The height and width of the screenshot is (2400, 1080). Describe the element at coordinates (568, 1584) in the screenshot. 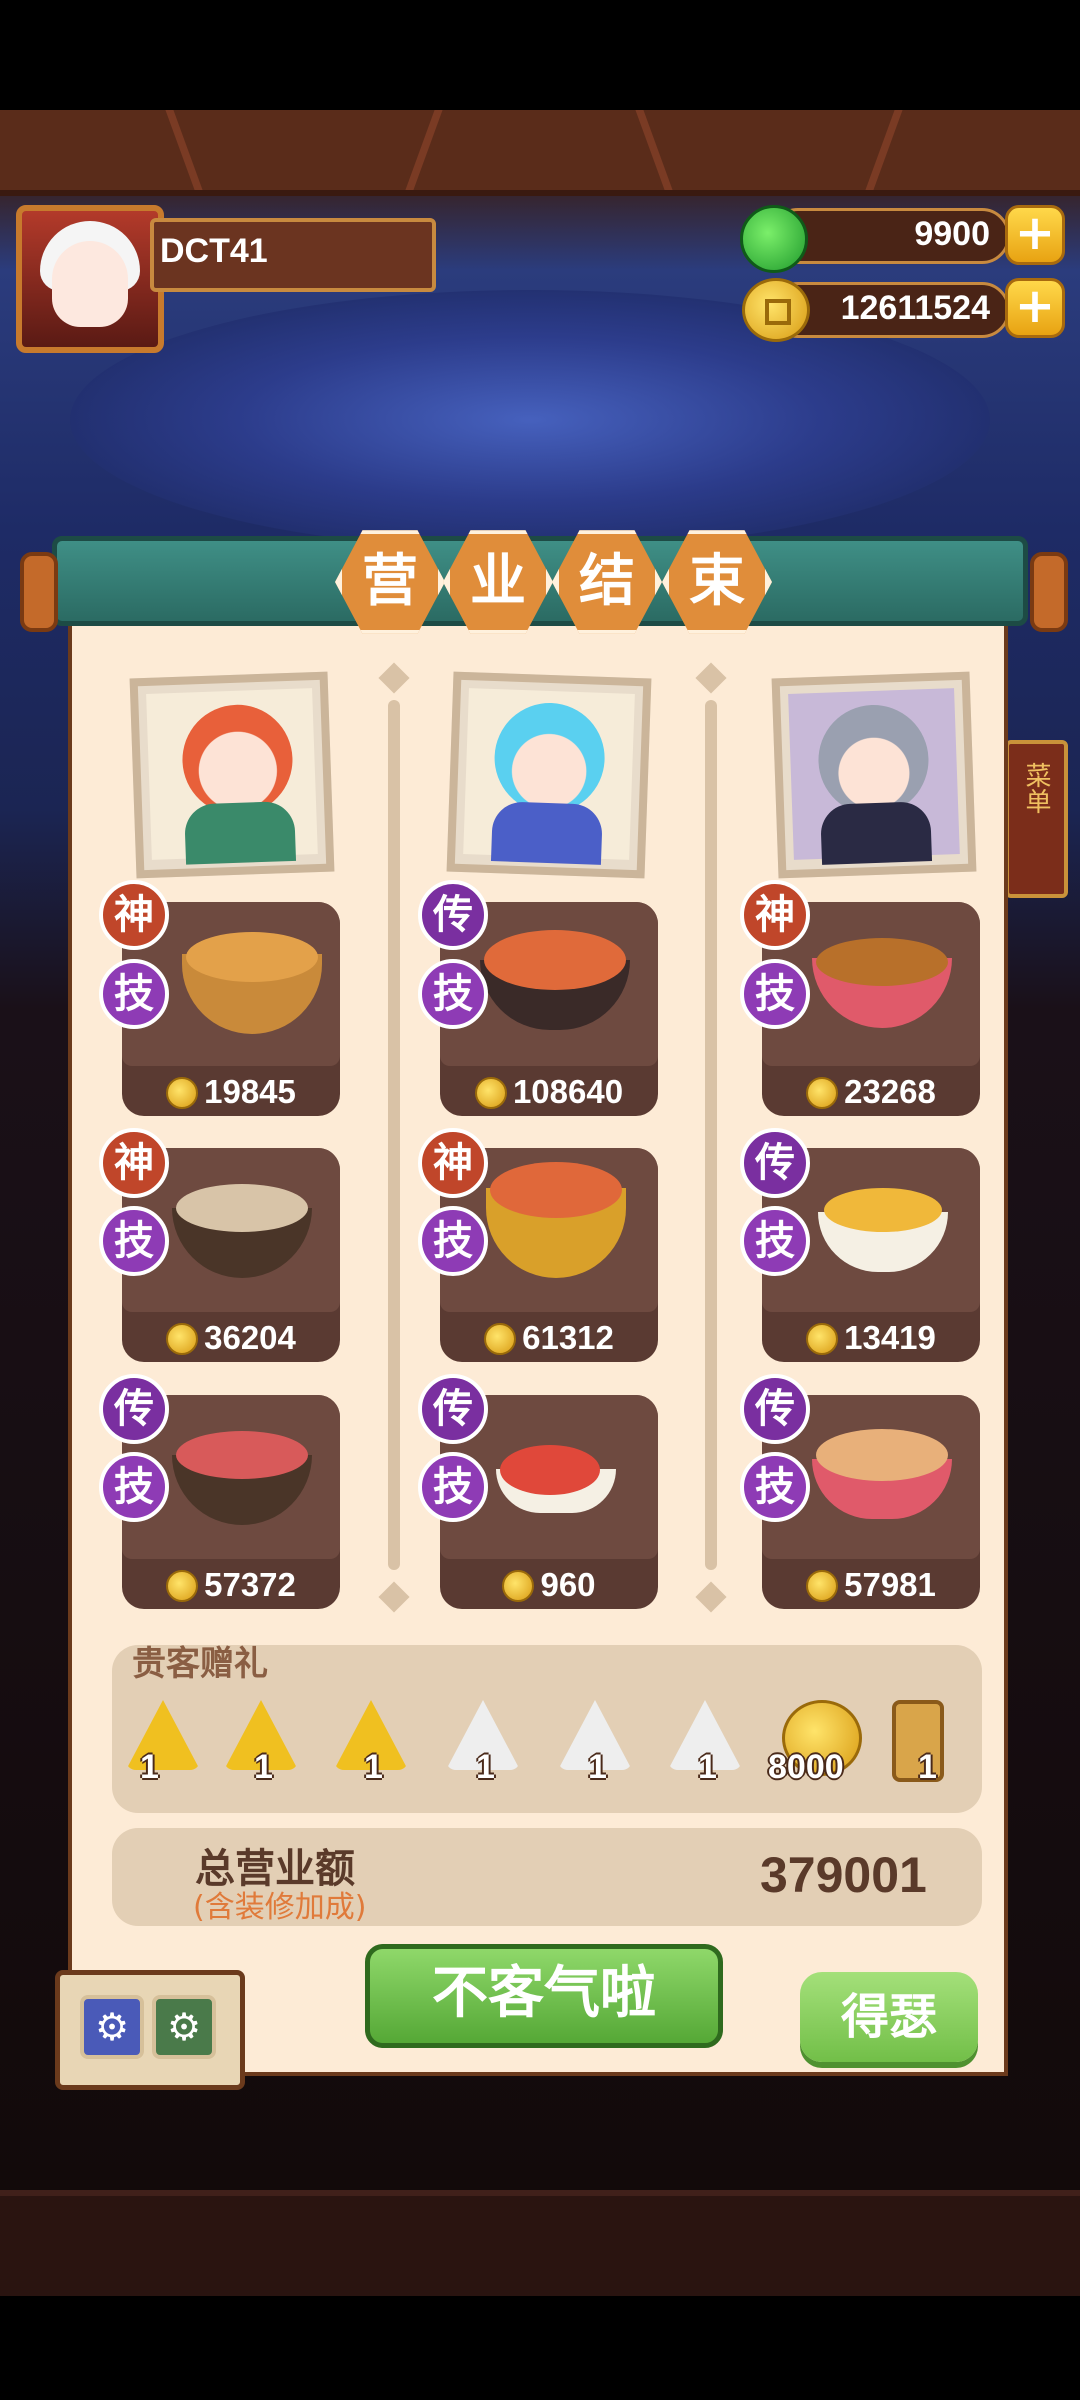

I see `dish-price-value: 960` at that location.